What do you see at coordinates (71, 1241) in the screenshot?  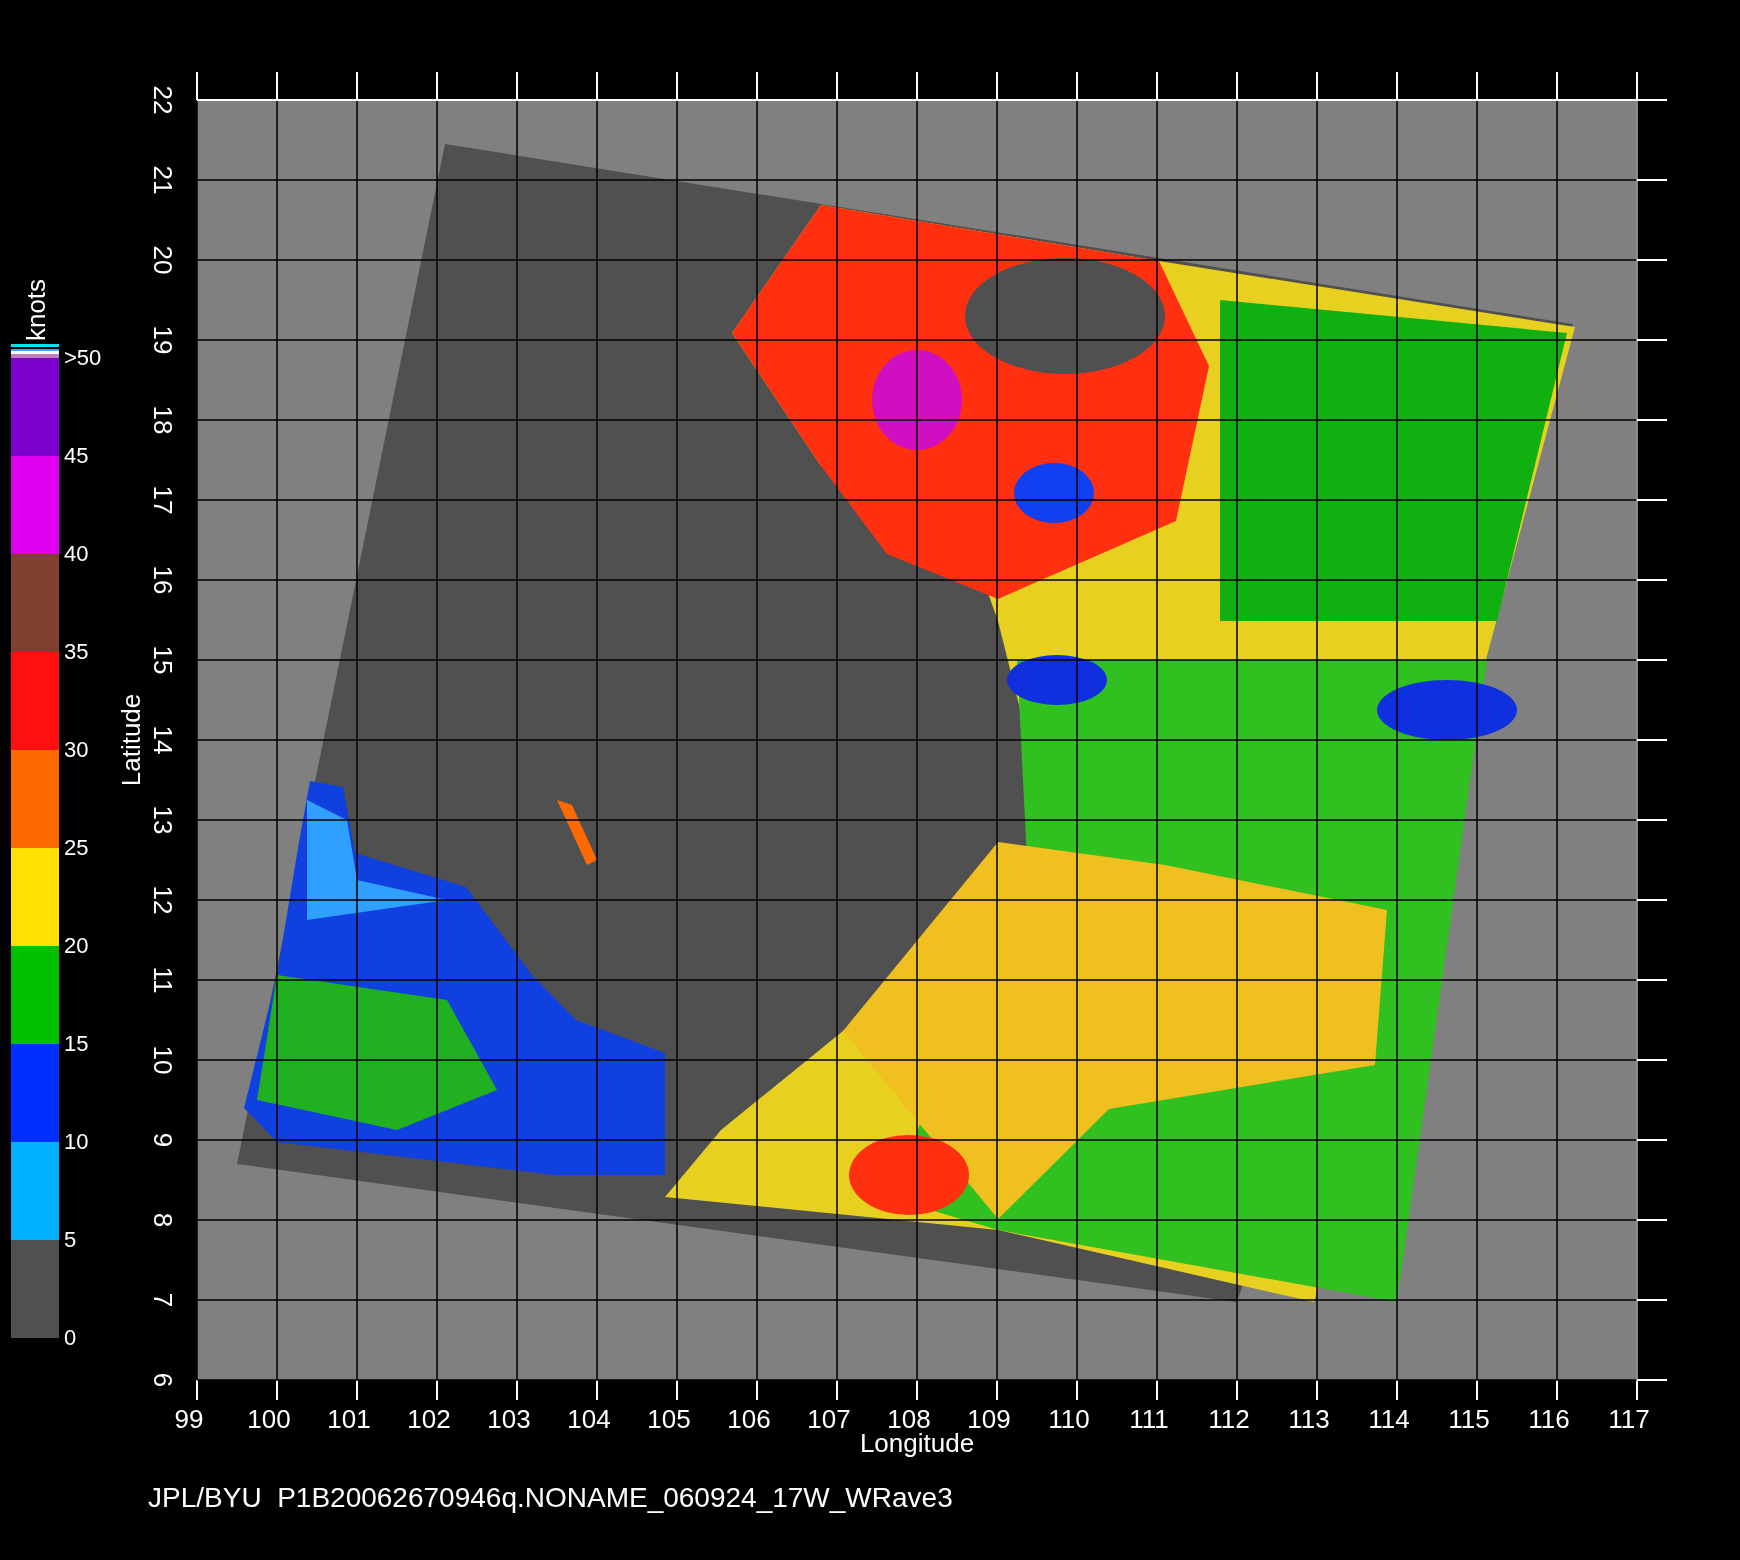 I see `scale-label: 5` at bounding box center [71, 1241].